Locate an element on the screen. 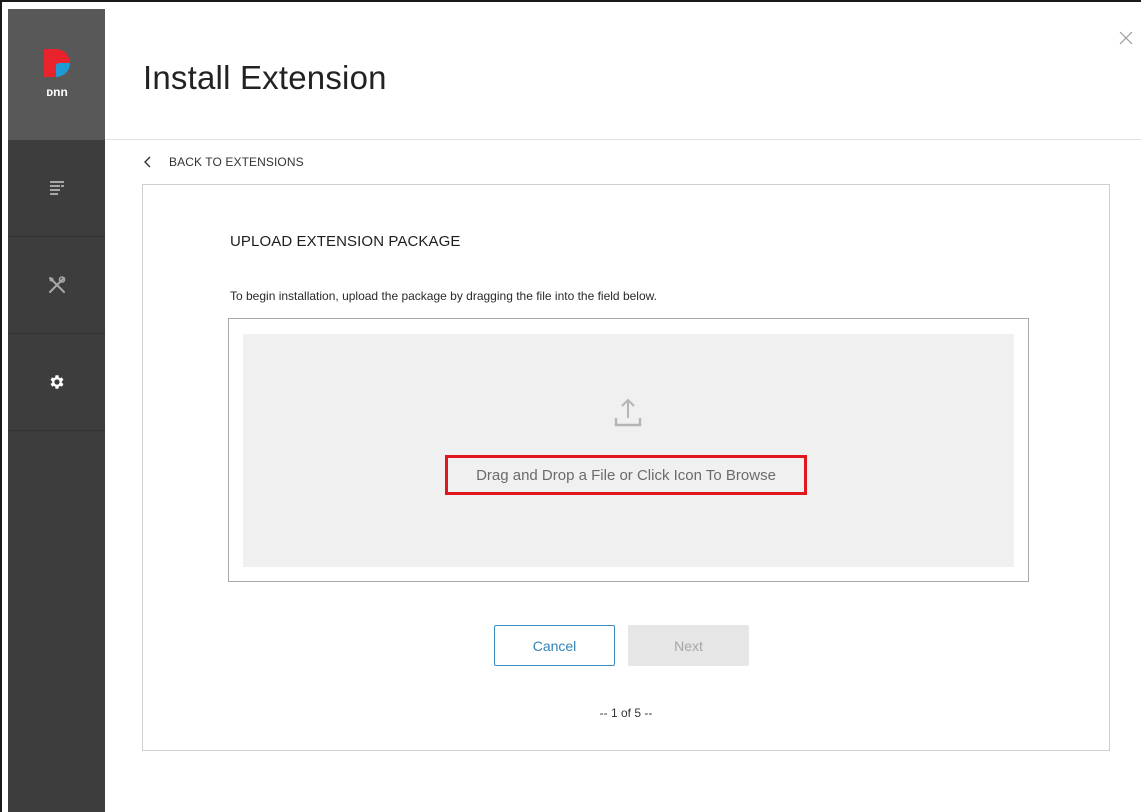 Image resolution: width=1141 pixels, height=812 pixels. section-title: UPLOAD EXTENSION PACKAGE is located at coordinates (345, 241).